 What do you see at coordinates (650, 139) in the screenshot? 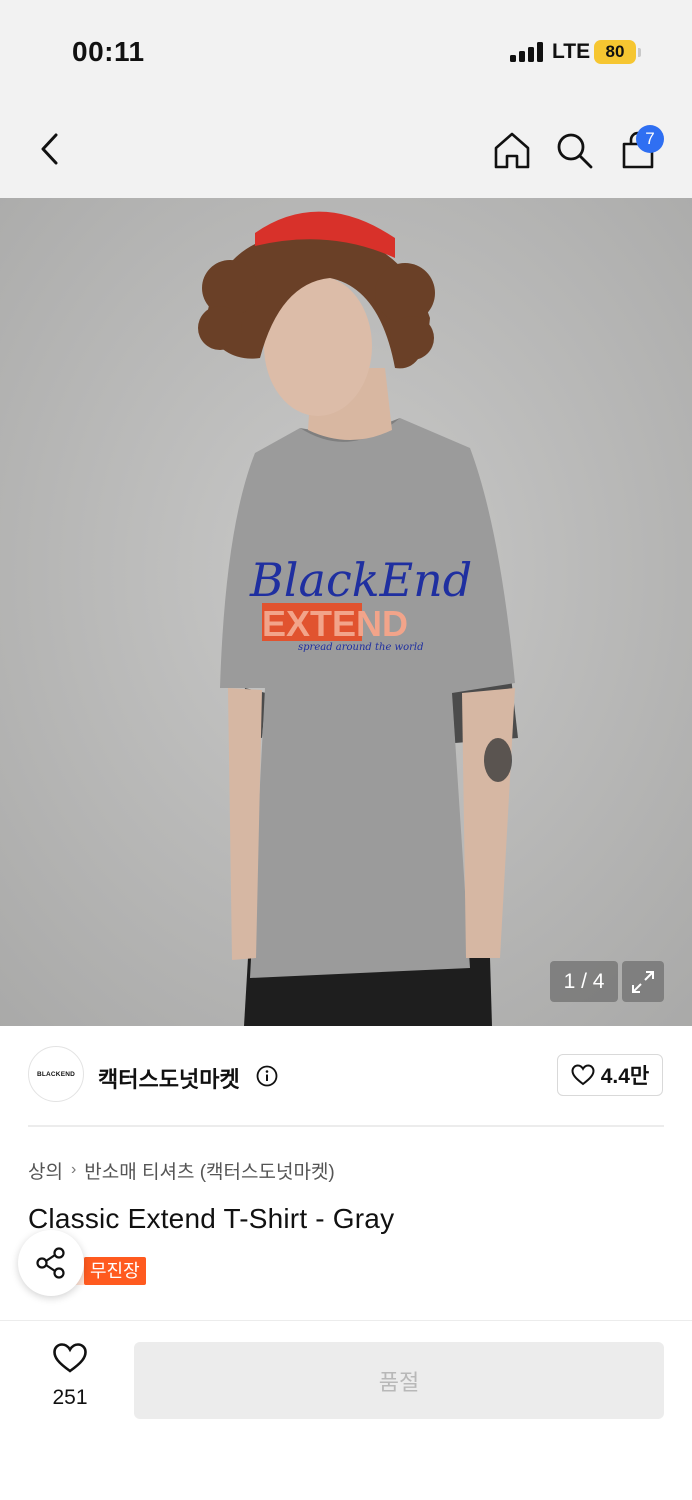
I see `cart-count-badge: 7` at bounding box center [650, 139].